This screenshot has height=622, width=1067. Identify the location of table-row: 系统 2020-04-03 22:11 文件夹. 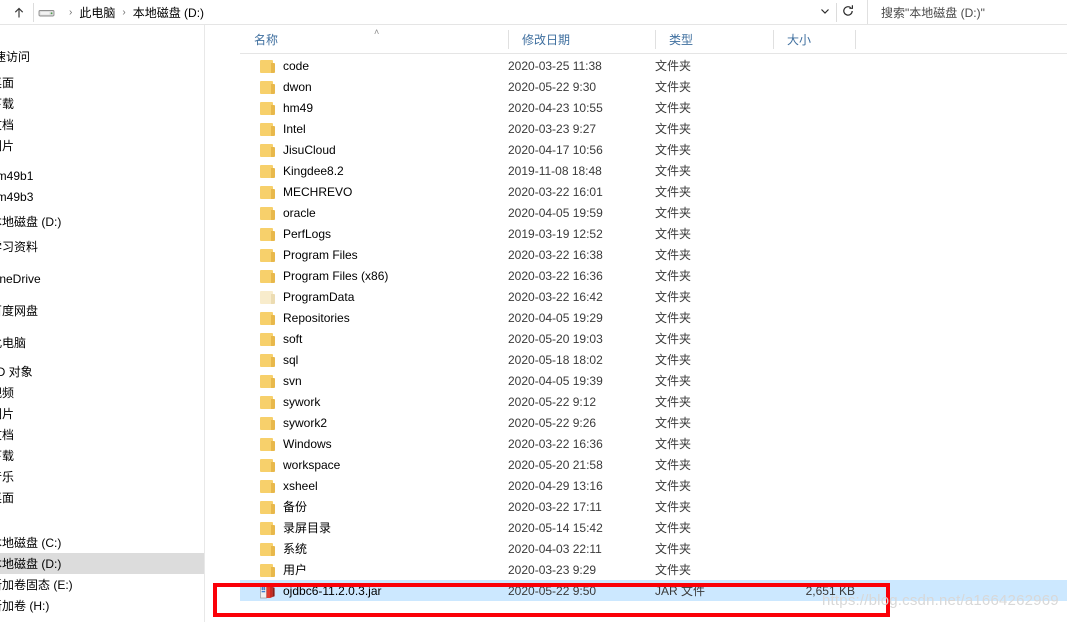
(653, 548).